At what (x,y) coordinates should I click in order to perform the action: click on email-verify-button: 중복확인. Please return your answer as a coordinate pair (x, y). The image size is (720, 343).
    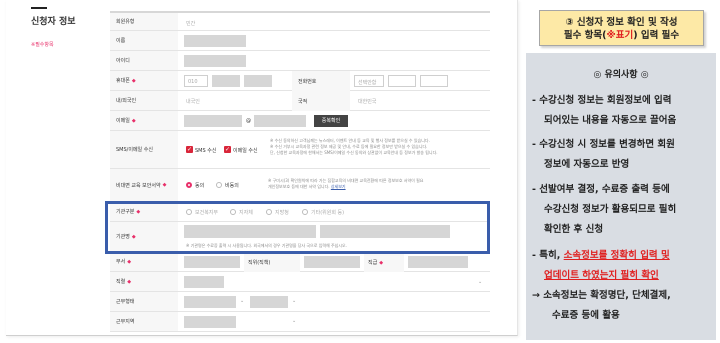
    Looking at the image, I should click on (331, 121).